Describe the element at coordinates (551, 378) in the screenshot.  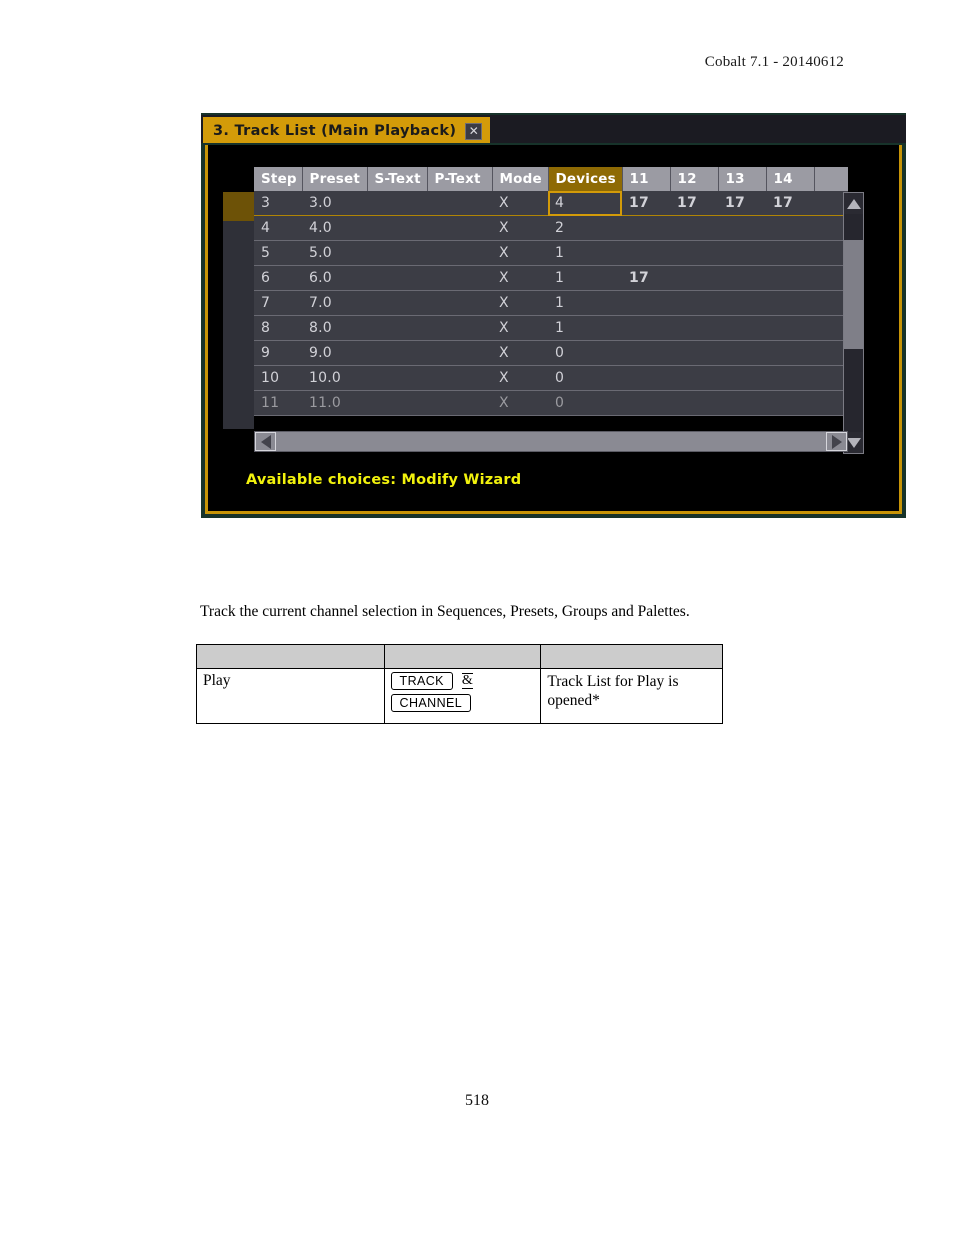
I see `table-row: 10 10.0 X 0` at that location.